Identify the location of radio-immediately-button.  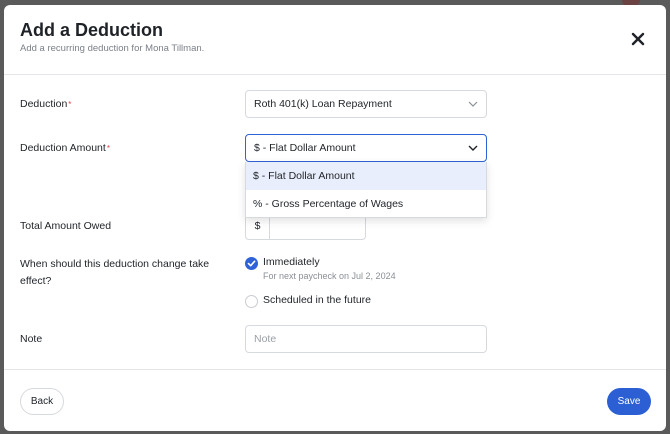
(251, 263).